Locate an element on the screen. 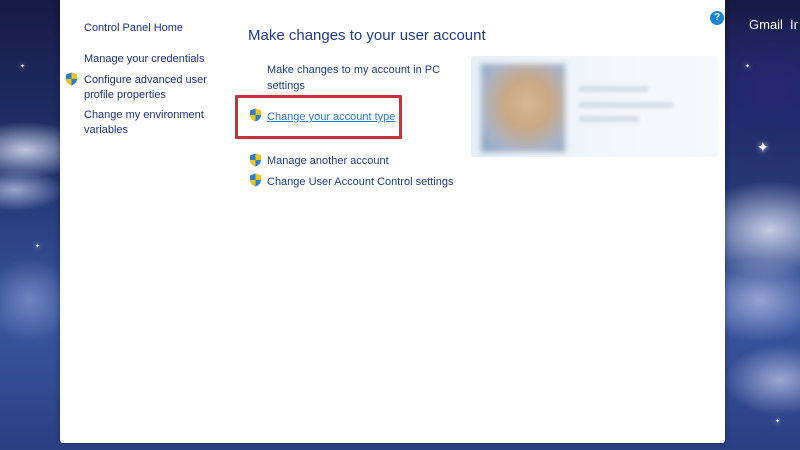 This screenshot has width=800, height=450. control-panel-home-link: Control Panel Home is located at coordinates (133, 28).